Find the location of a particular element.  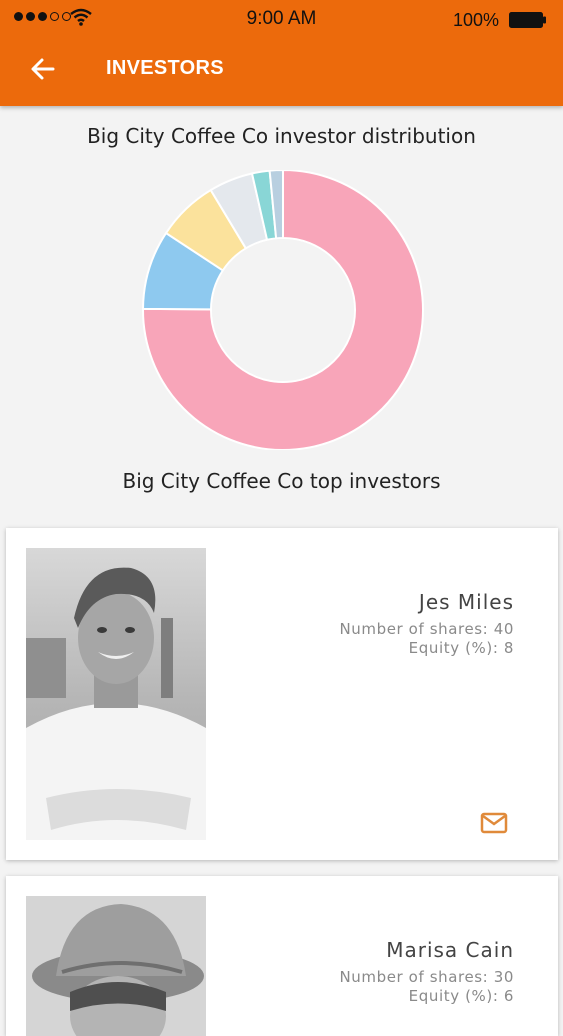

investor-shares: Number of shares: 40 is located at coordinates (426, 629).